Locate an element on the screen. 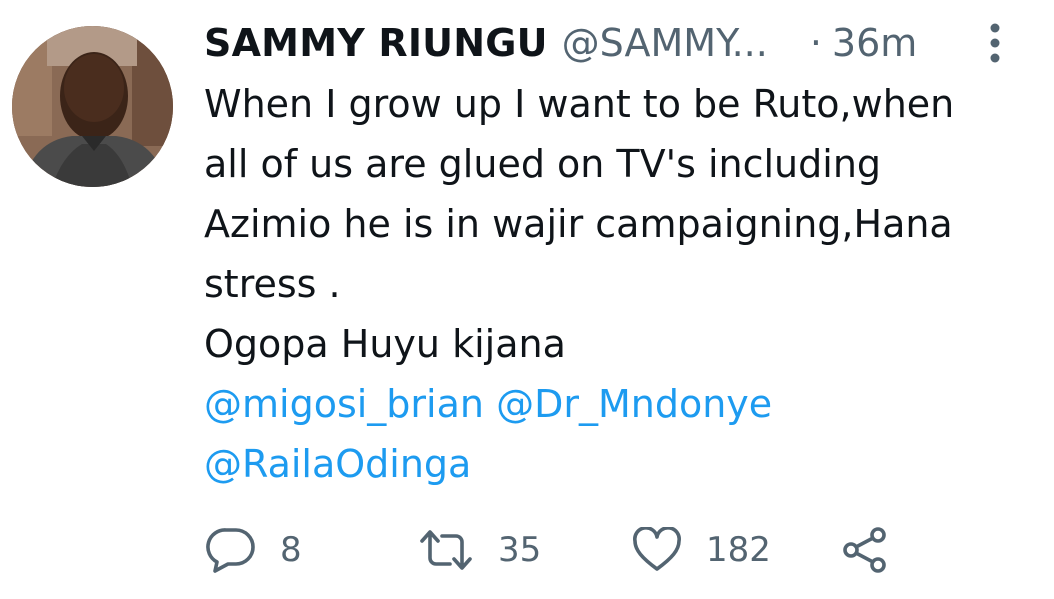  tweet-header: SAMMY RIUNGU @SAMMY... · 36m is located at coordinates (609, 43).